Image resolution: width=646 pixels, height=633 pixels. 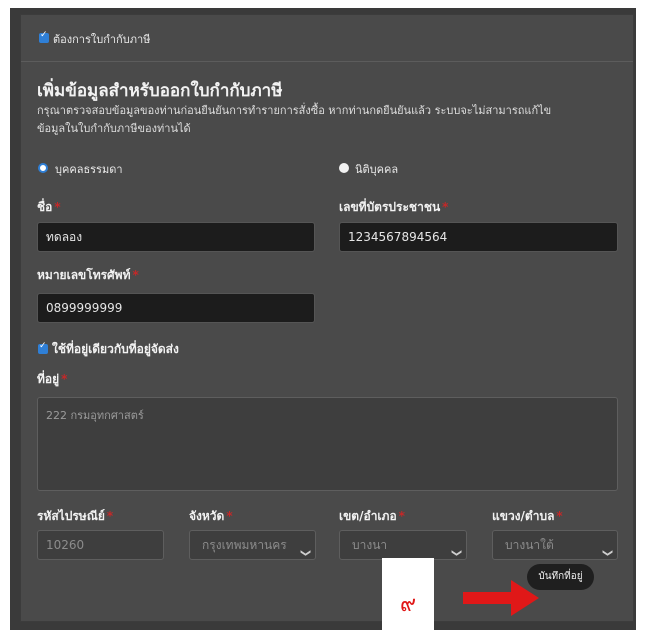 I want to click on same-address-label: ใช้ที่อยู่เดียวกับที่อยู่จัดส่ง, so click(x=115, y=349).